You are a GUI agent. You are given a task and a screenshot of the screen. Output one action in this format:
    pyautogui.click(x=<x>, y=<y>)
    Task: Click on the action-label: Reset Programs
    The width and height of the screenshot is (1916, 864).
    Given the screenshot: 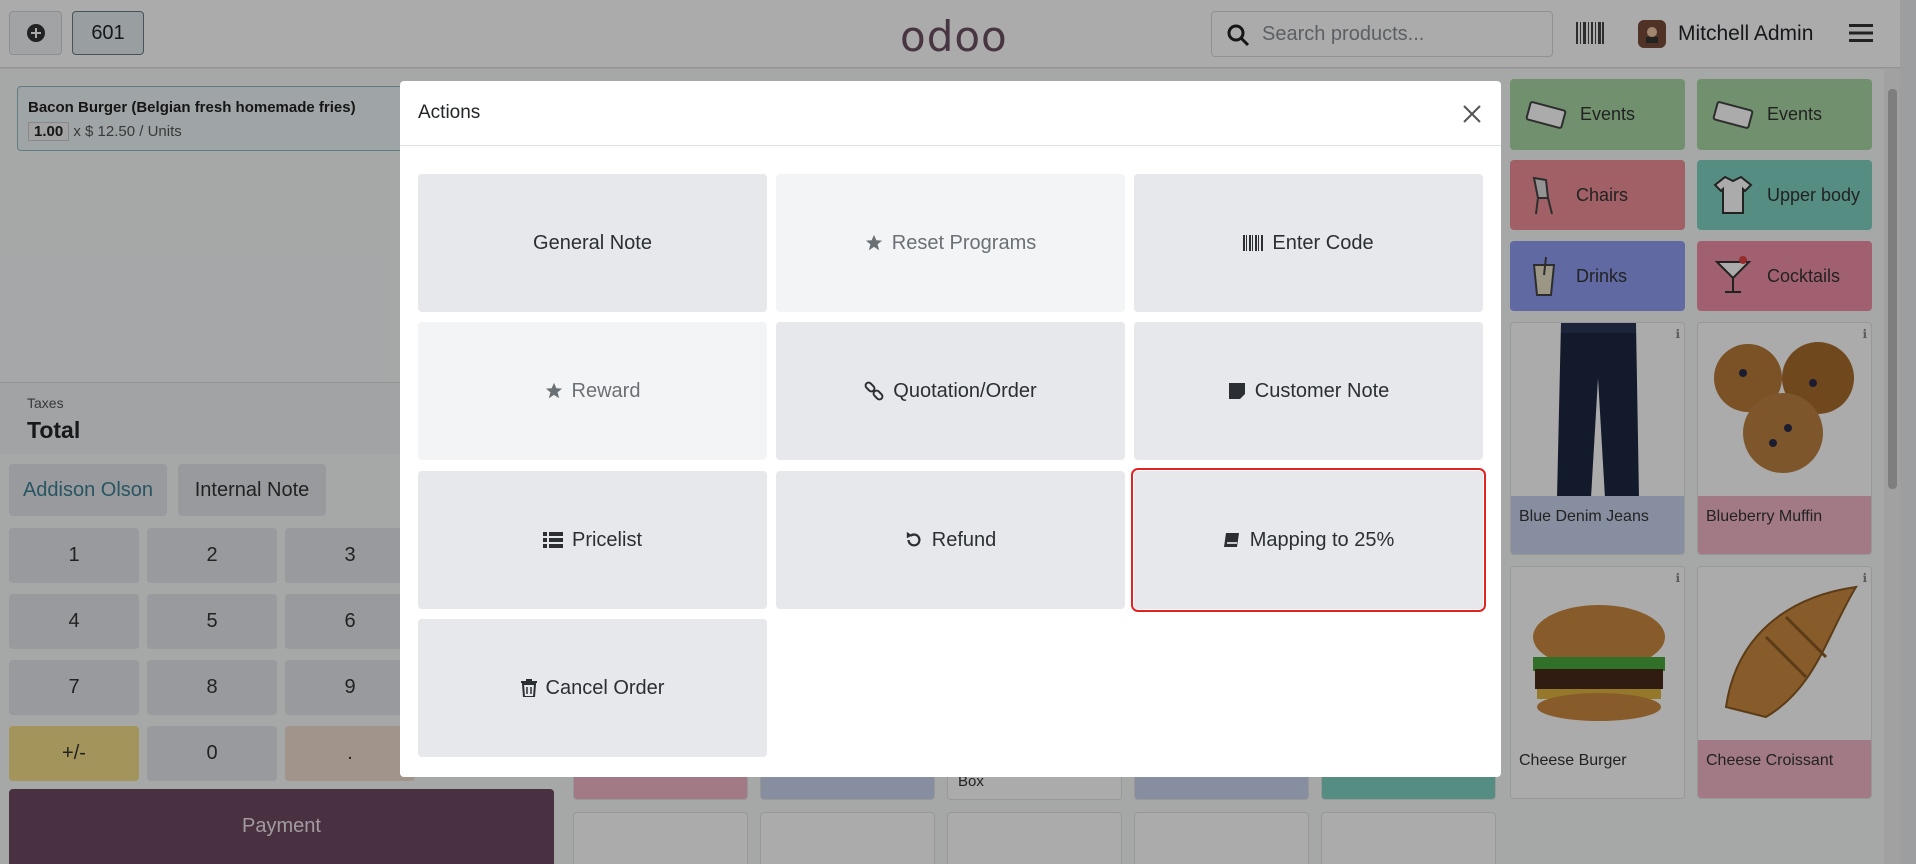 What is the action you would take?
    pyautogui.click(x=964, y=242)
    